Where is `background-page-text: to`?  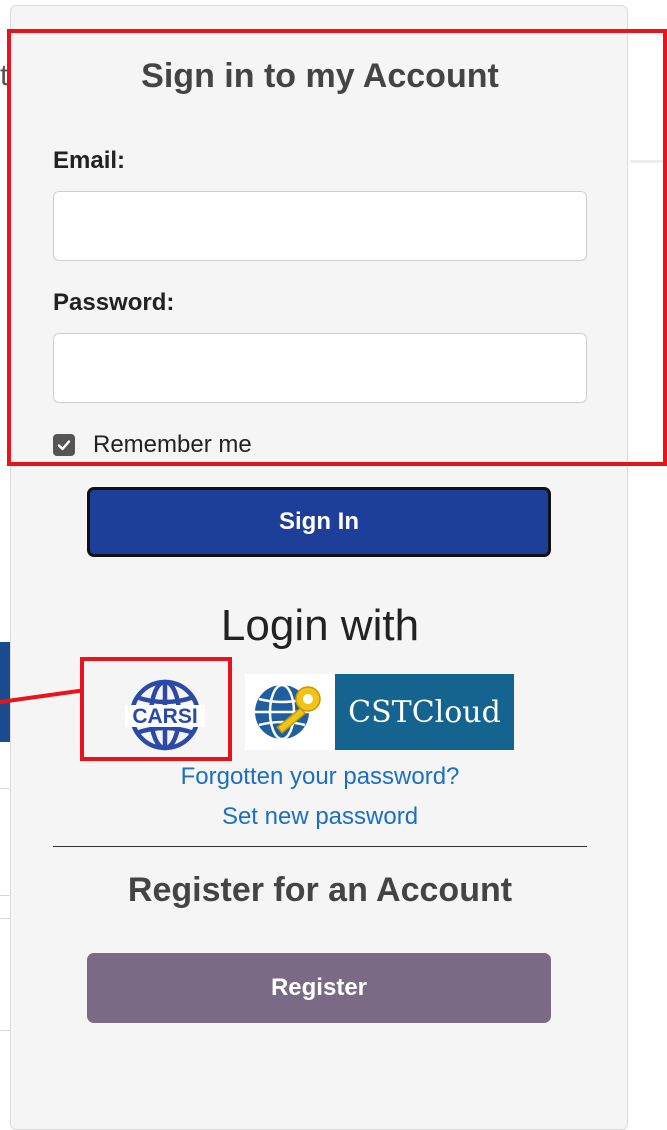 background-page-text: to is located at coordinates (5, 75).